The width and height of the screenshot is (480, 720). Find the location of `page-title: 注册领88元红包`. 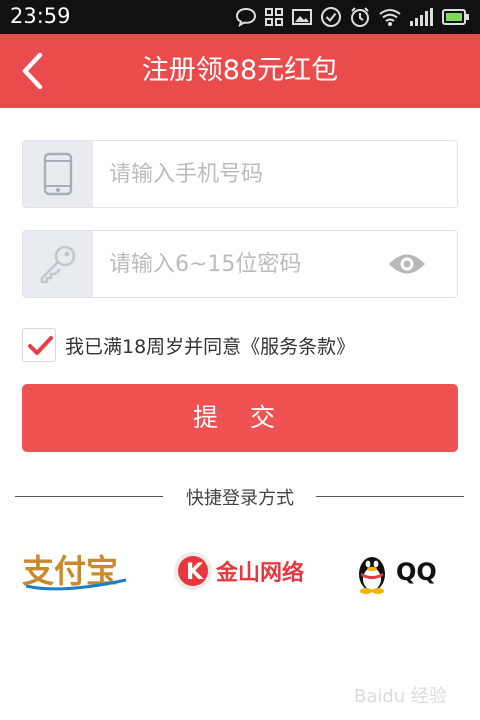

page-title: 注册领88元红包 is located at coordinates (240, 70).